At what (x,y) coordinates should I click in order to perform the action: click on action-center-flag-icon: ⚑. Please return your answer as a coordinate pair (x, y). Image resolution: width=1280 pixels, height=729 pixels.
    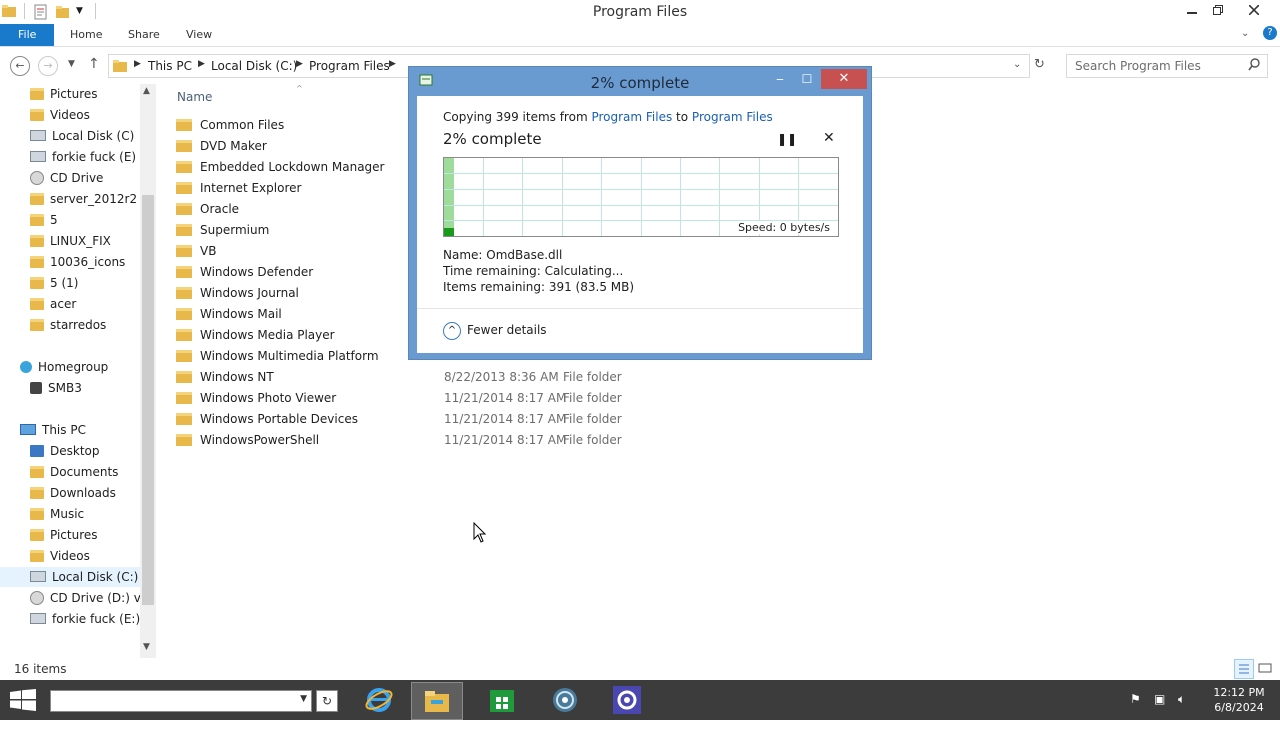
    Looking at the image, I should click on (1135, 699).